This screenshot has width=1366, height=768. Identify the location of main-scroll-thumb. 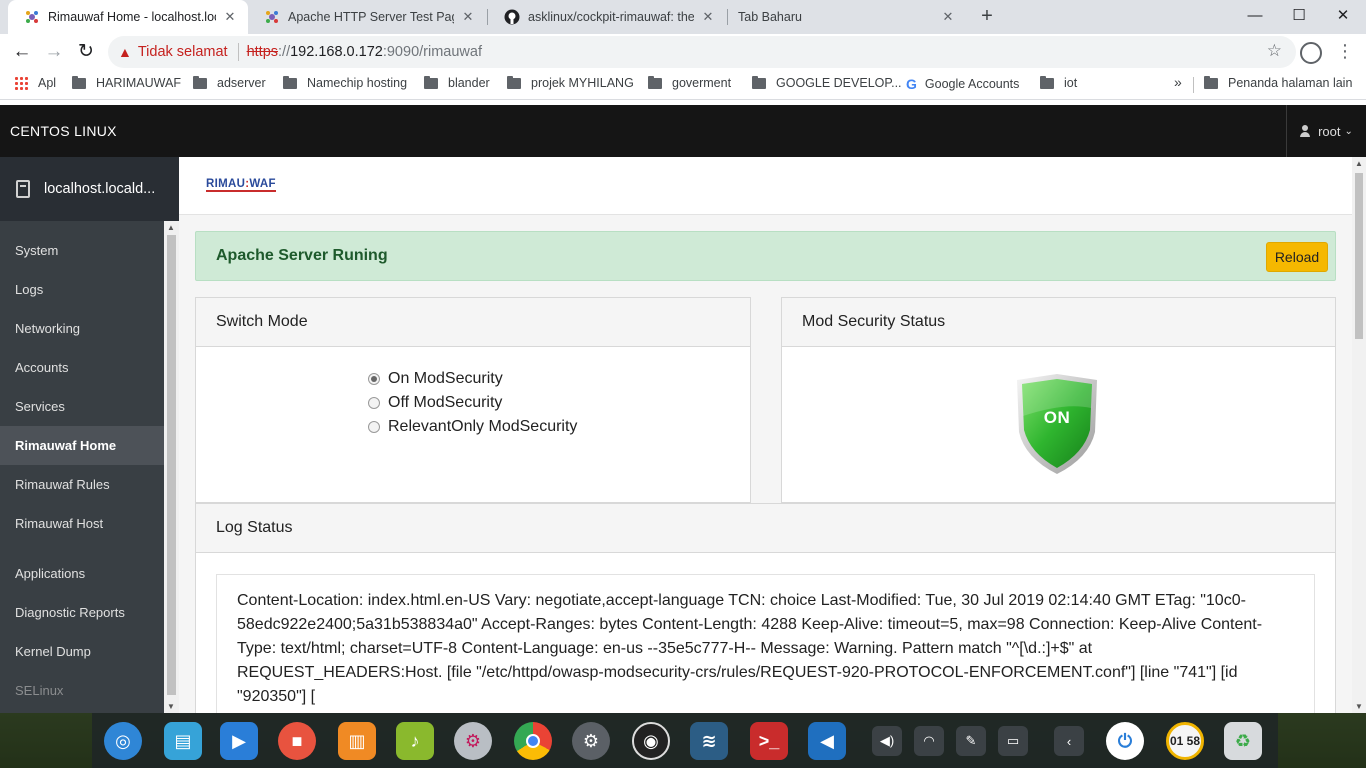
(1359, 256).